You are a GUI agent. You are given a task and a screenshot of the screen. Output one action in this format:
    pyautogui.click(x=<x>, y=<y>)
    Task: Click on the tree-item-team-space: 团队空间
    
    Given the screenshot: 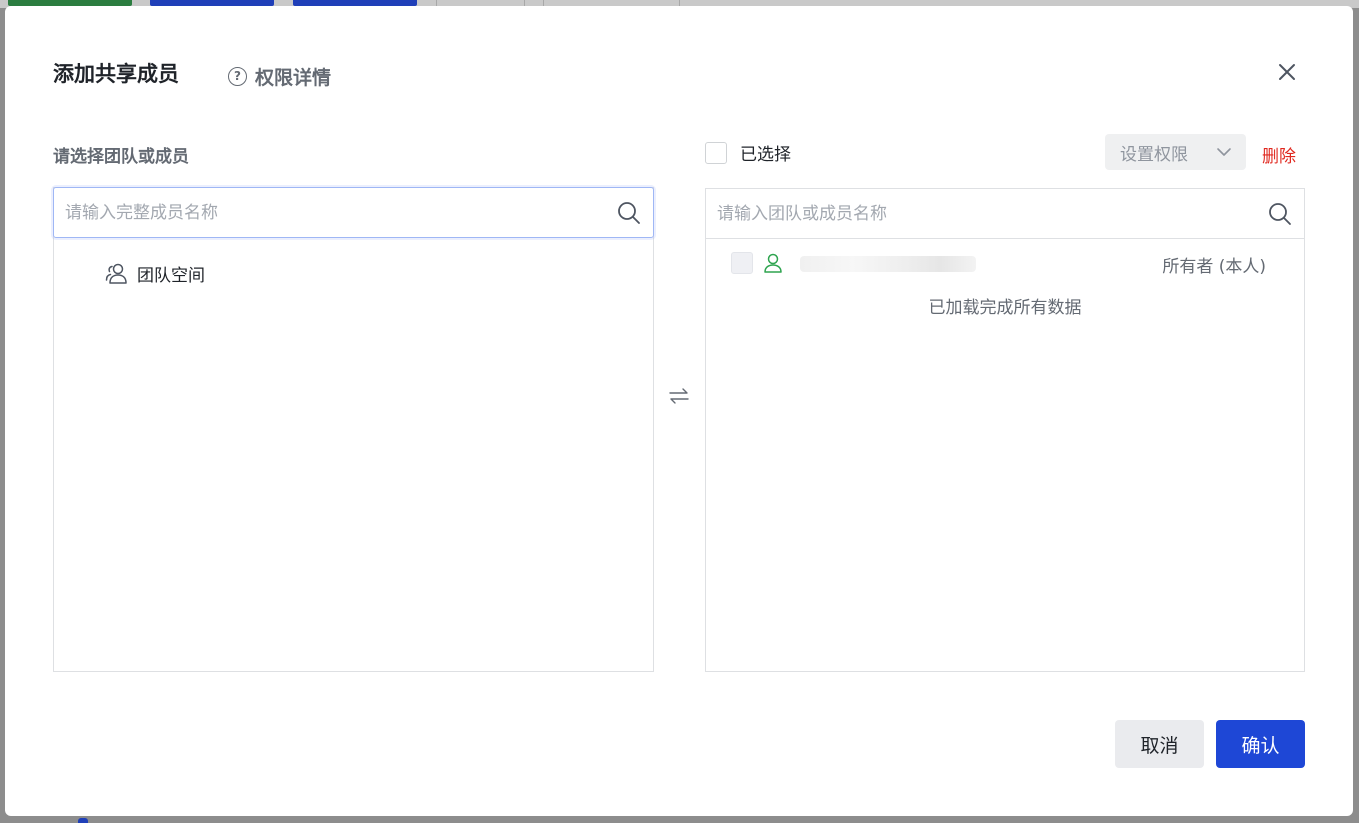 What is the action you would take?
    pyautogui.click(x=155, y=273)
    